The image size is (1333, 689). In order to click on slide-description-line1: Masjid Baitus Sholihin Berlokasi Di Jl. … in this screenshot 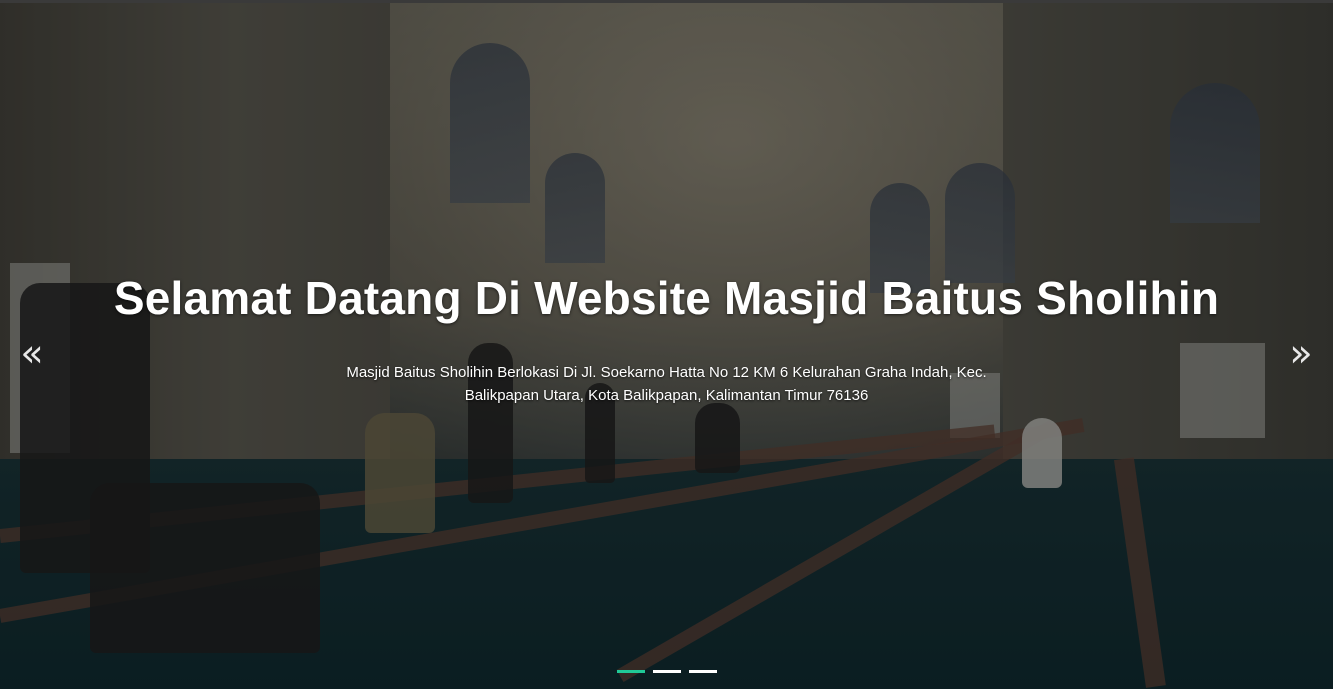, I will do `click(666, 372)`.